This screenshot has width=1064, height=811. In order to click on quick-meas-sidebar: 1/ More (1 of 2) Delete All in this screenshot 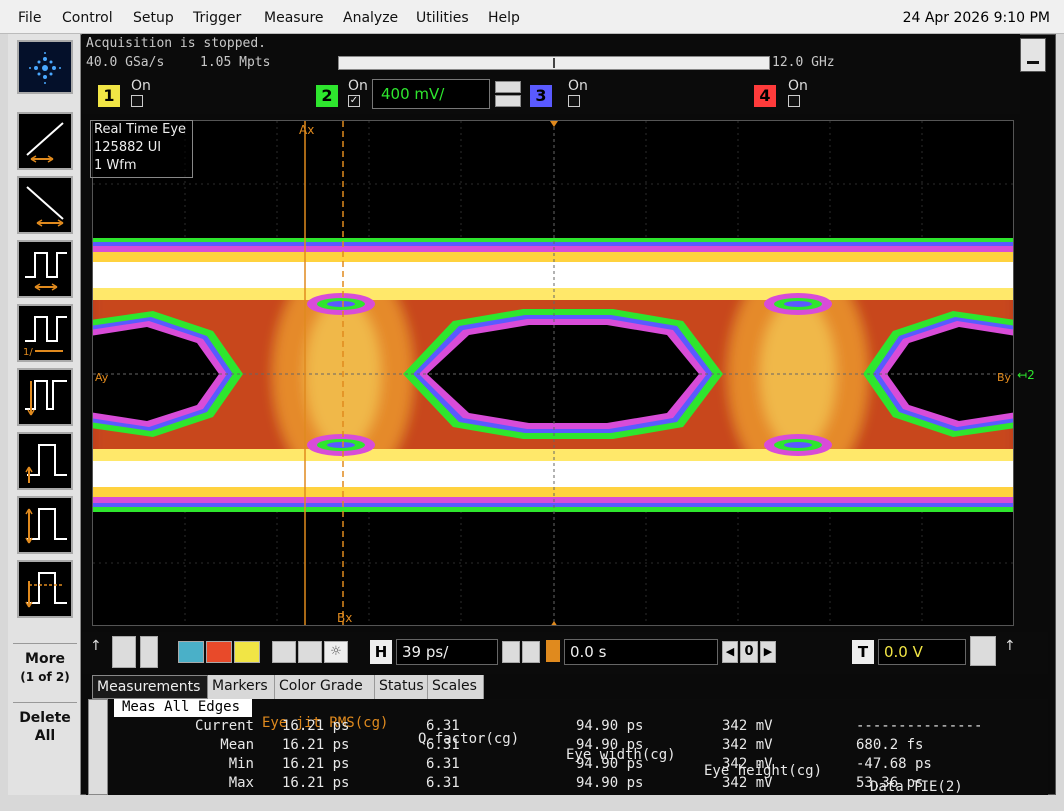, I will do `click(44, 414)`.